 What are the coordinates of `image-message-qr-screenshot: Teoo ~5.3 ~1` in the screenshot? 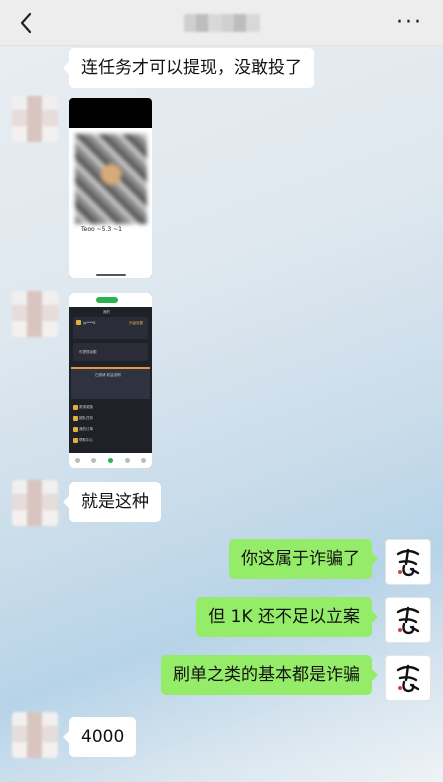 It's located at (110, 188).